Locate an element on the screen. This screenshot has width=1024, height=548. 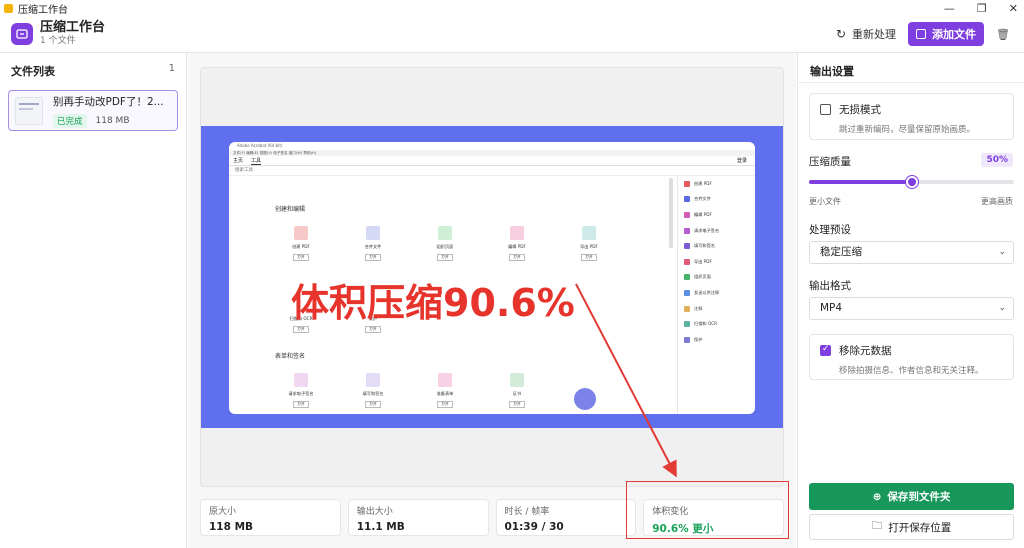
mock-tool: 编辑 PDF 打开 is located at coordinates (517, 243).